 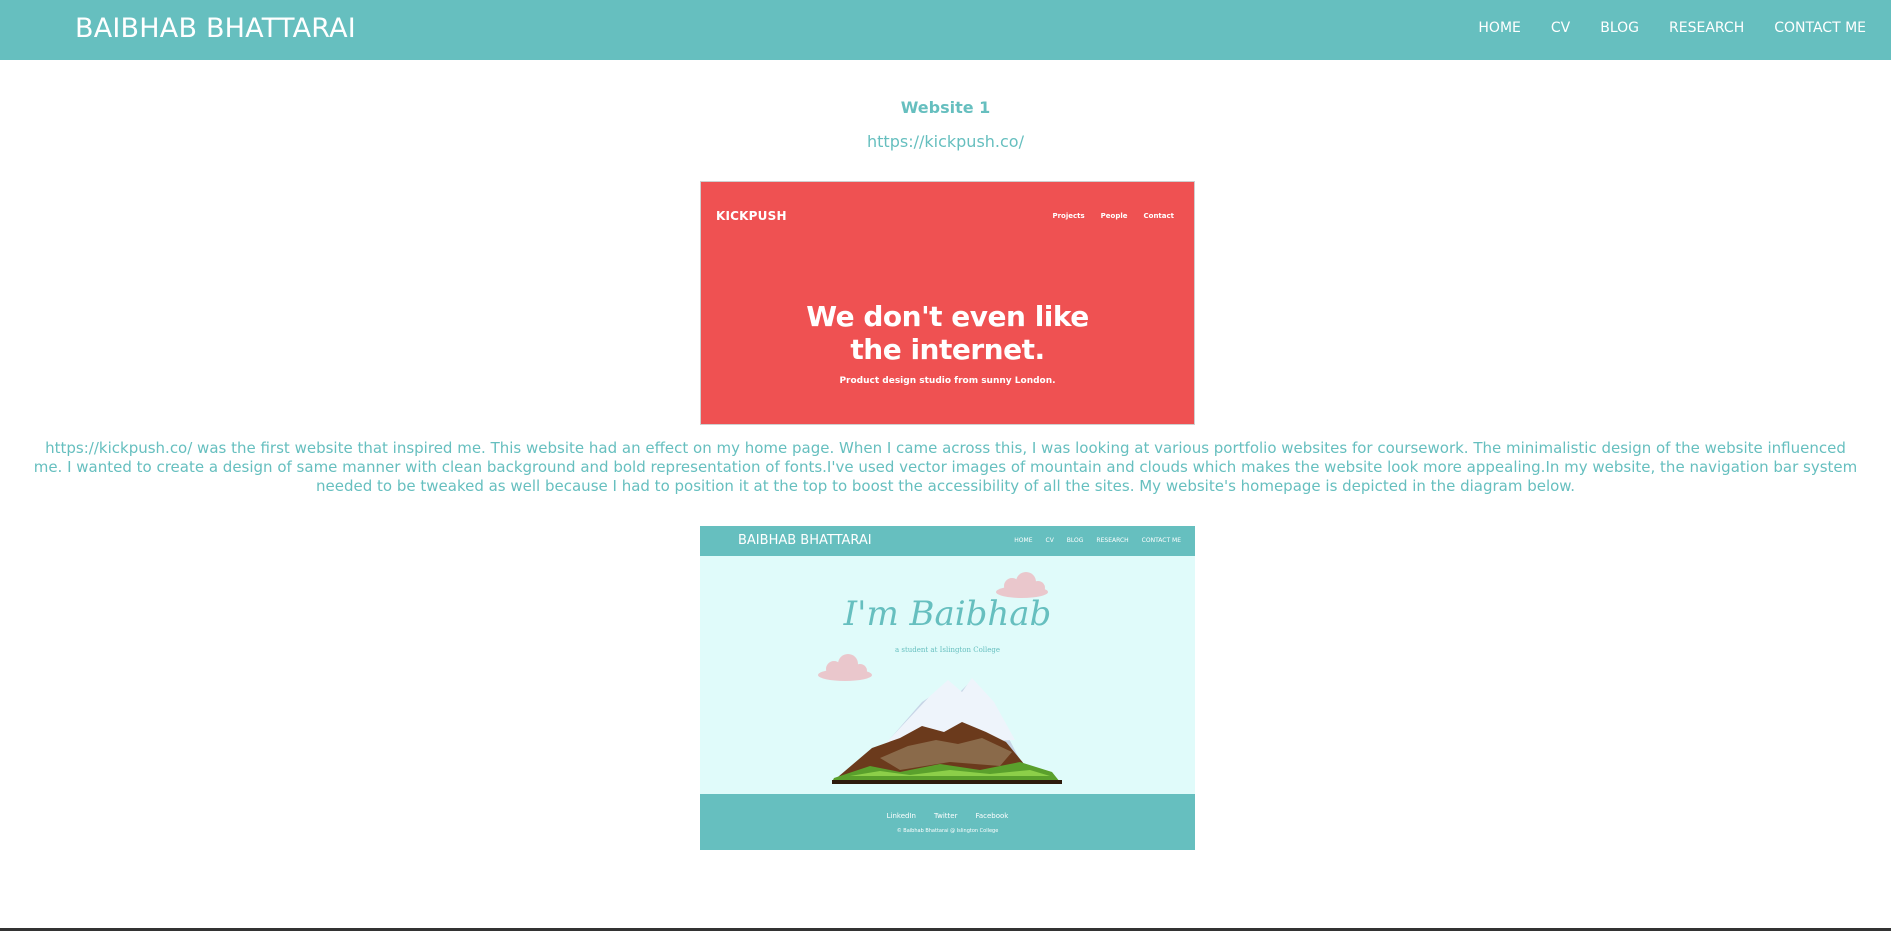 I want to click on main-nav: HOME CV BLOG RESEARCH CONTACT ME, so click(x=1672, y=28).